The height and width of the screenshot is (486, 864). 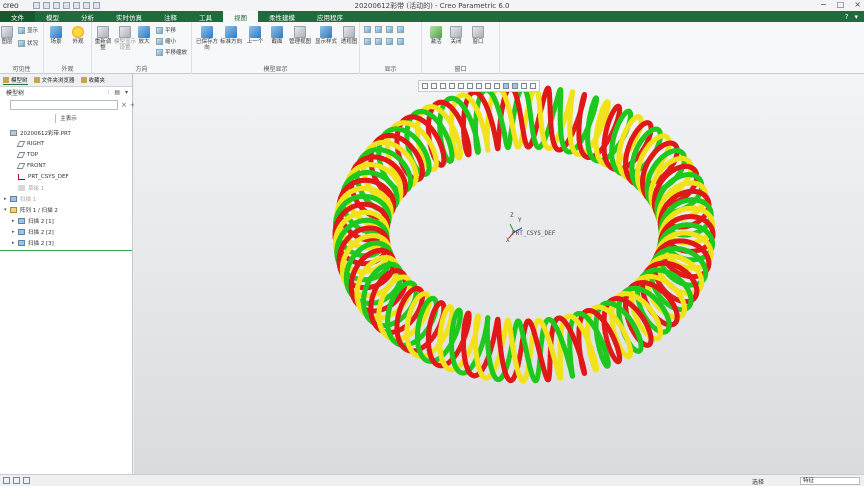 I want to click on manage-views-button: 管理视图, so click(x=300, y=35).